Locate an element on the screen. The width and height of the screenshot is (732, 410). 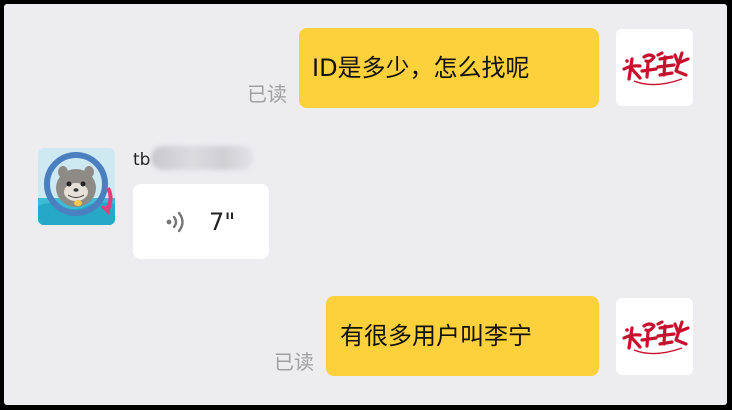
message-text: ID是多少，怎么找呢 is located at coordinates (421, 68).